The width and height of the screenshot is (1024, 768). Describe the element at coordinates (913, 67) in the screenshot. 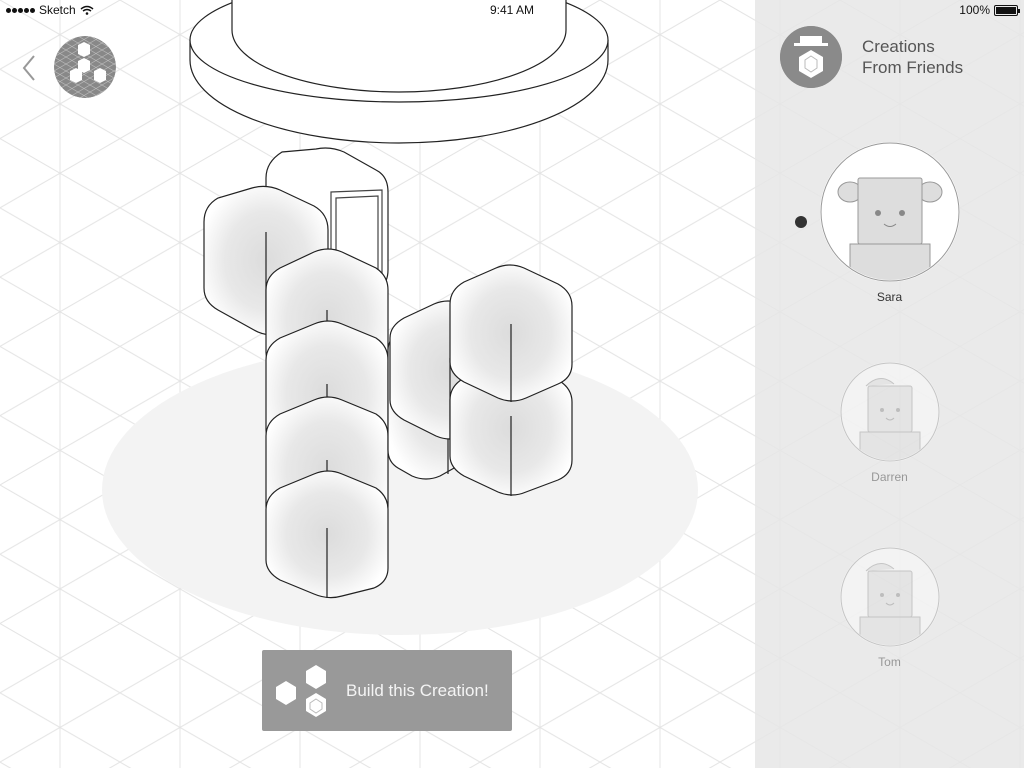

I see `panel-title-line2: From Friends` at that location.